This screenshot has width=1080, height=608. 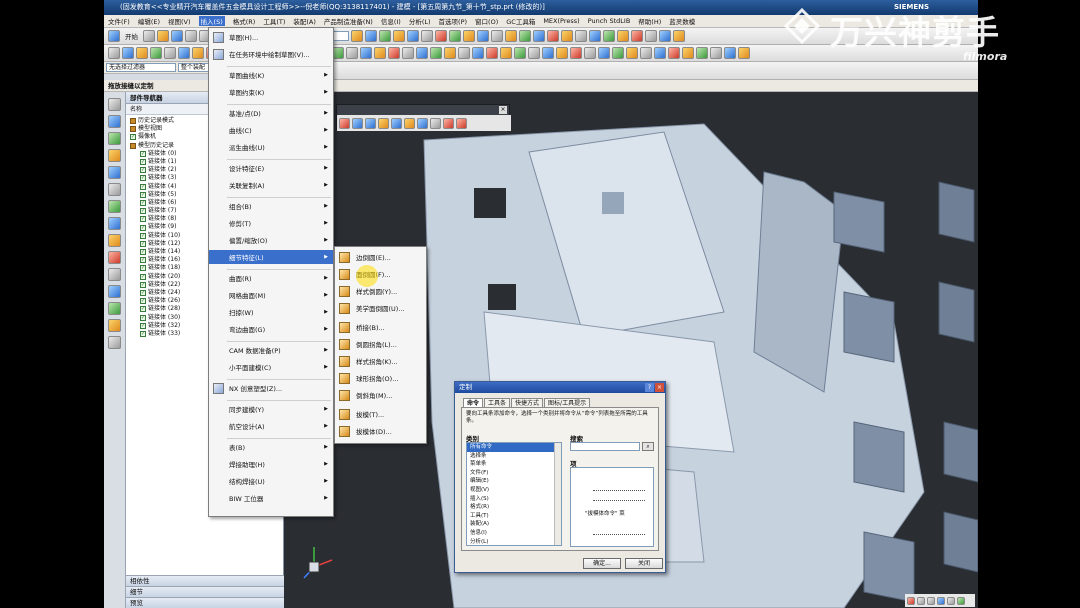 I want to click on keyboard-icon, so click(x=951, y=600).